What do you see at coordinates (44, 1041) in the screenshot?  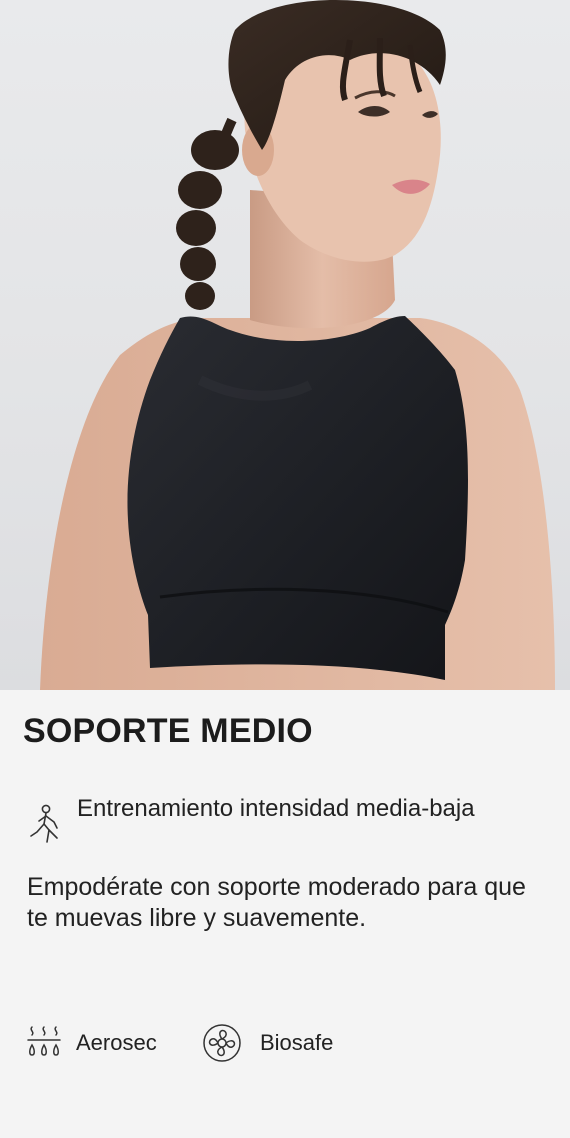 I see `sweat-drops-icon` at bounding box center [44, 1041].